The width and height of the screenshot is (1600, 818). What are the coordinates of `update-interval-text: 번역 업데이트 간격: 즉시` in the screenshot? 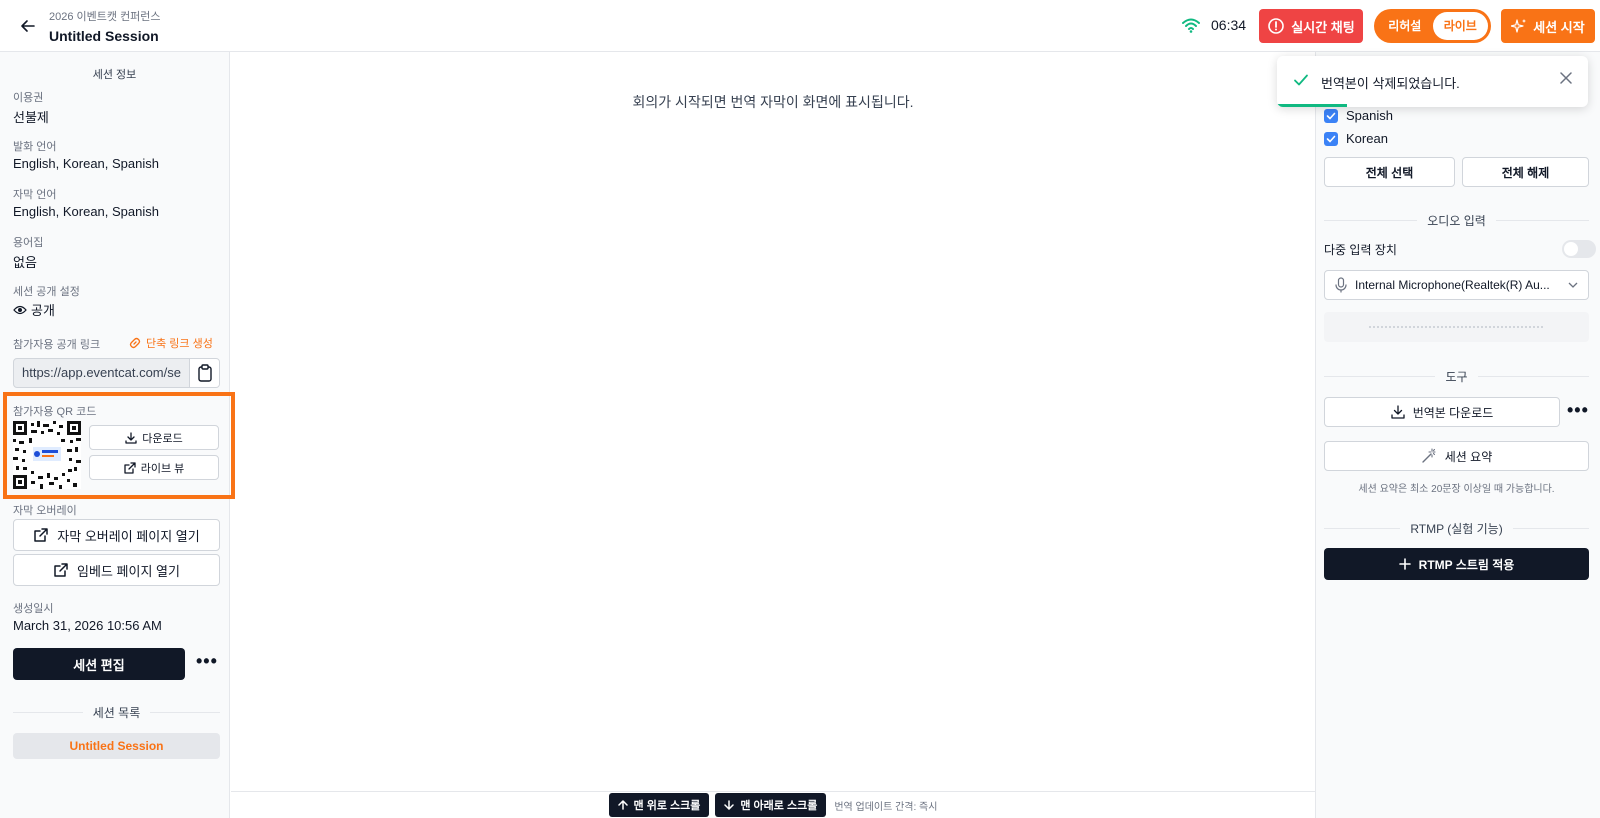 It's located at (886, 807).